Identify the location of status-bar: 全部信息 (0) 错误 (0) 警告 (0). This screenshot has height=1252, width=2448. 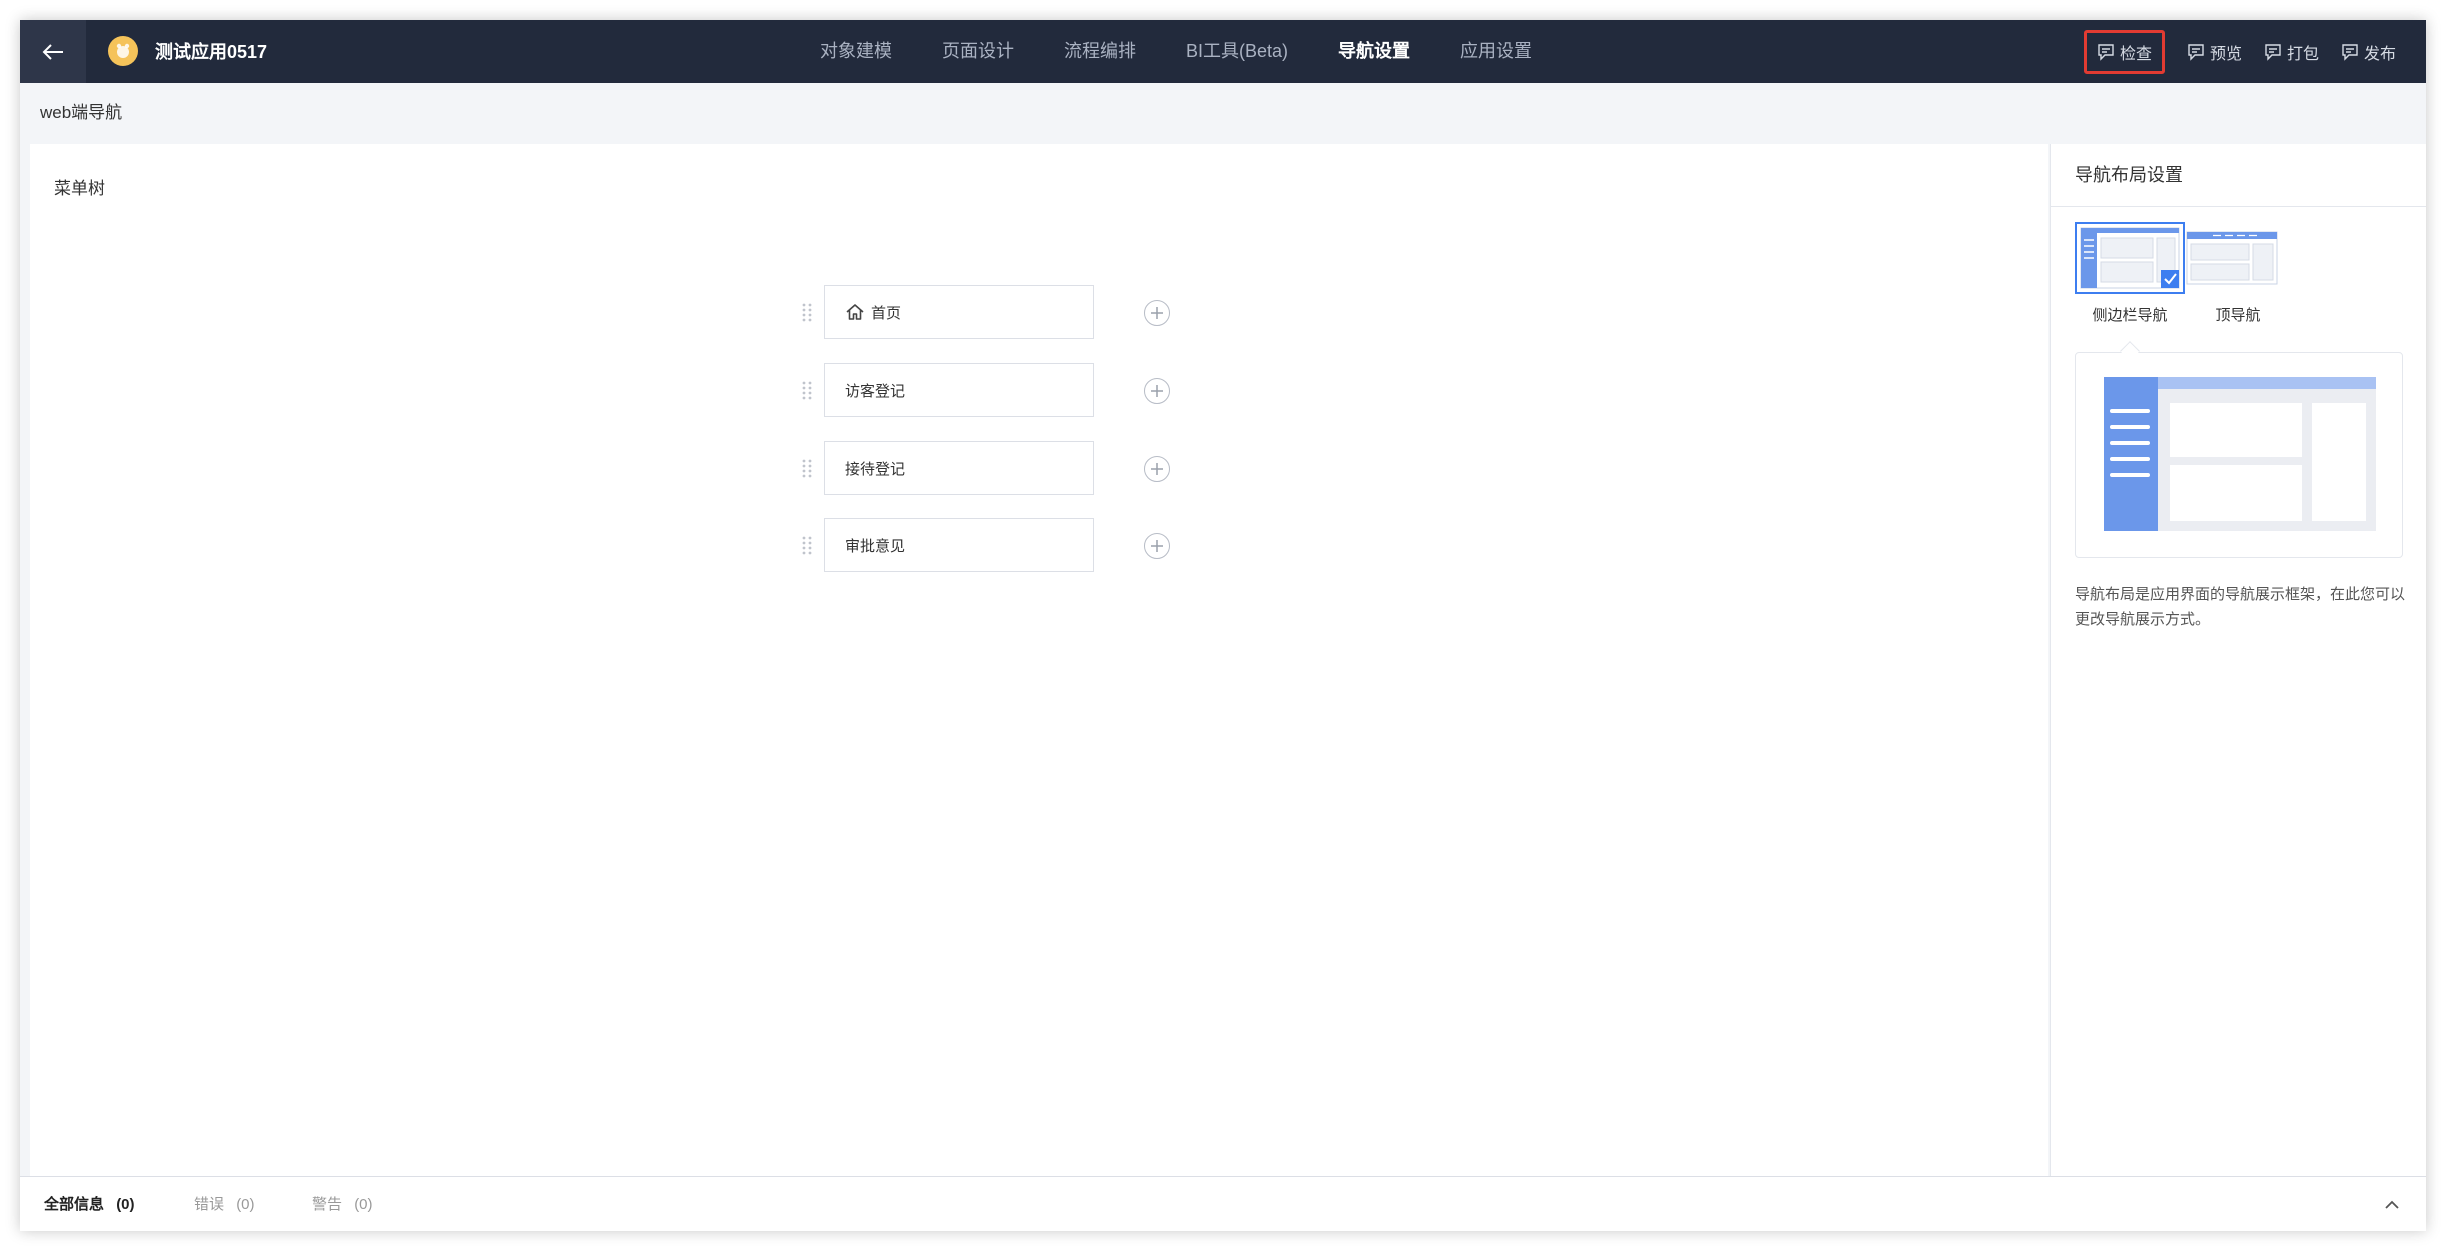
(1223, 1203).